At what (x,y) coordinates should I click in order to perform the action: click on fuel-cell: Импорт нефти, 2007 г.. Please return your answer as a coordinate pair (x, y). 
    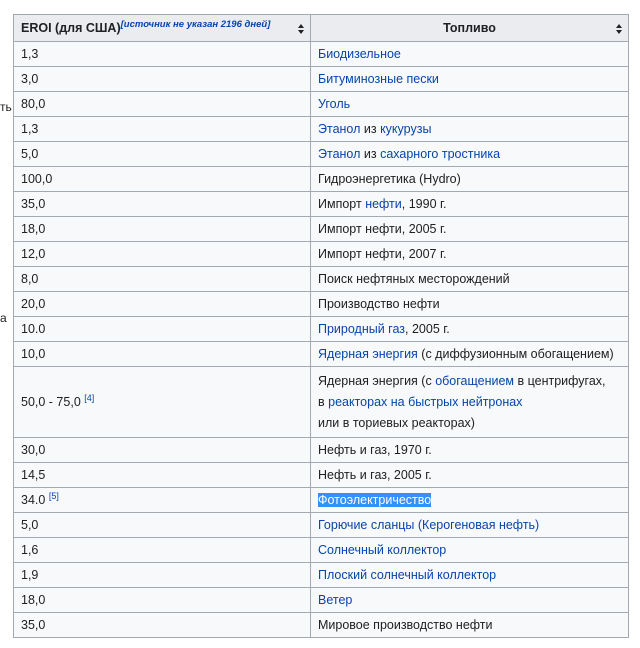
    Looking at the image, I should click on (469, 254).